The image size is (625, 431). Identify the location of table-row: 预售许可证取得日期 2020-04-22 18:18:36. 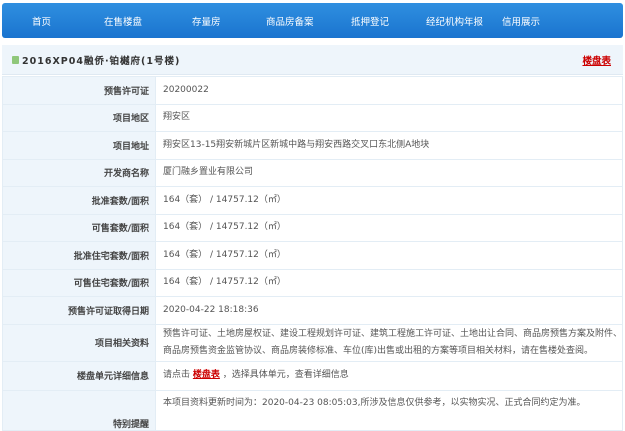
(312, 310).